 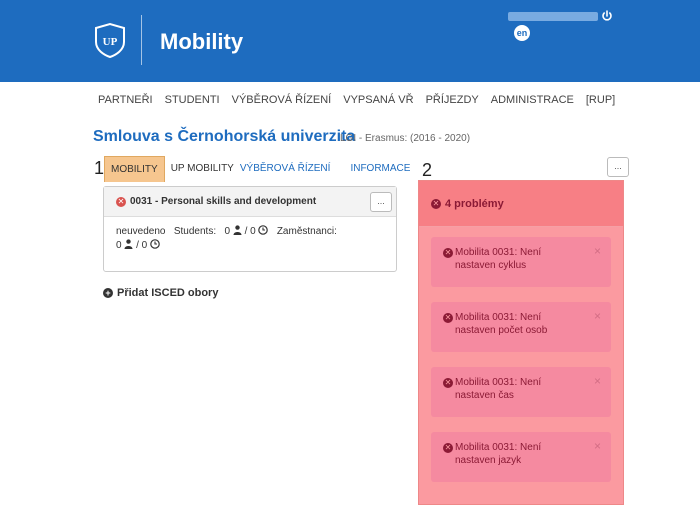 What do you see at coordinates (380, 169) in the screenshot?
I see `tab-informace: INFORMACE` at bounding box center [380, 169].